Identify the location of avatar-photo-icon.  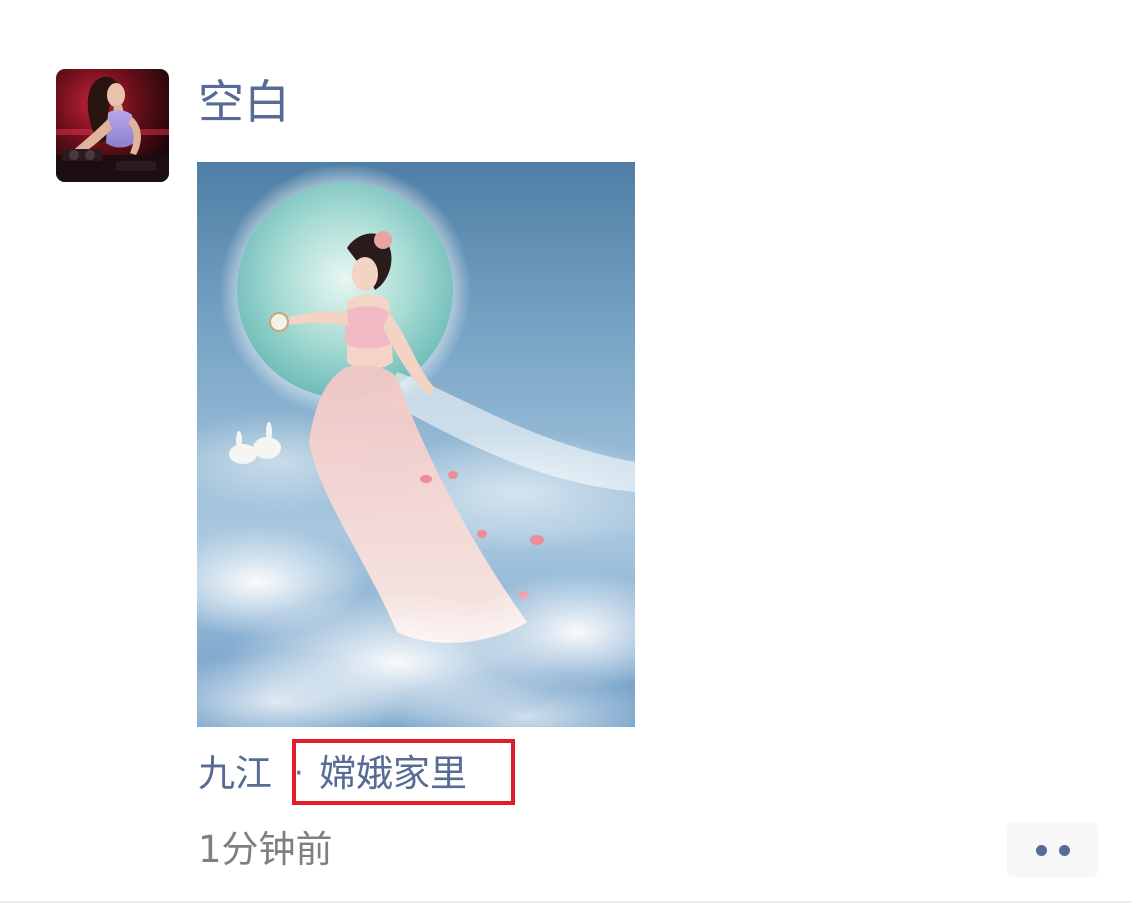
(112, 125).